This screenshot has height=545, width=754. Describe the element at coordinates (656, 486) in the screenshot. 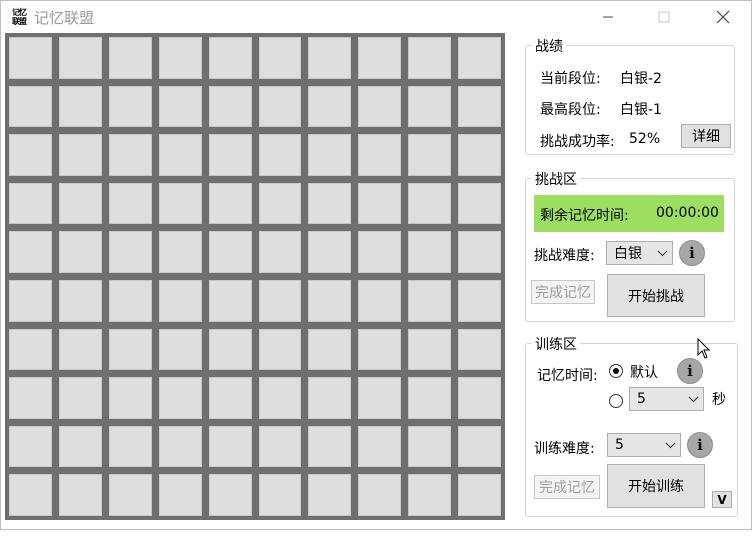

I see `start-training-button: 开始训练` at that location.